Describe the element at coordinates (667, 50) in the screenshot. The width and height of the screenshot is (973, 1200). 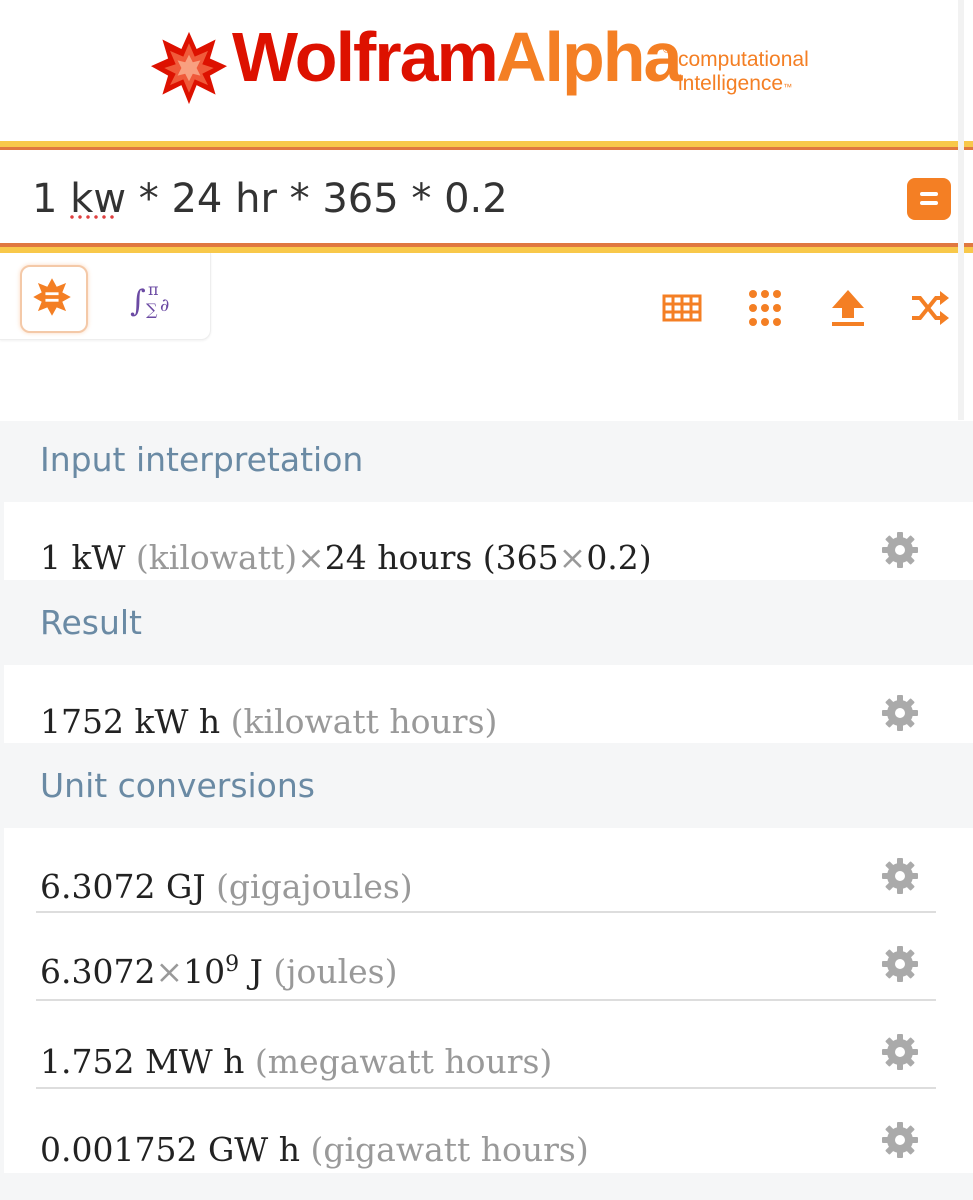
I see `registered-mark: ®` at that location.